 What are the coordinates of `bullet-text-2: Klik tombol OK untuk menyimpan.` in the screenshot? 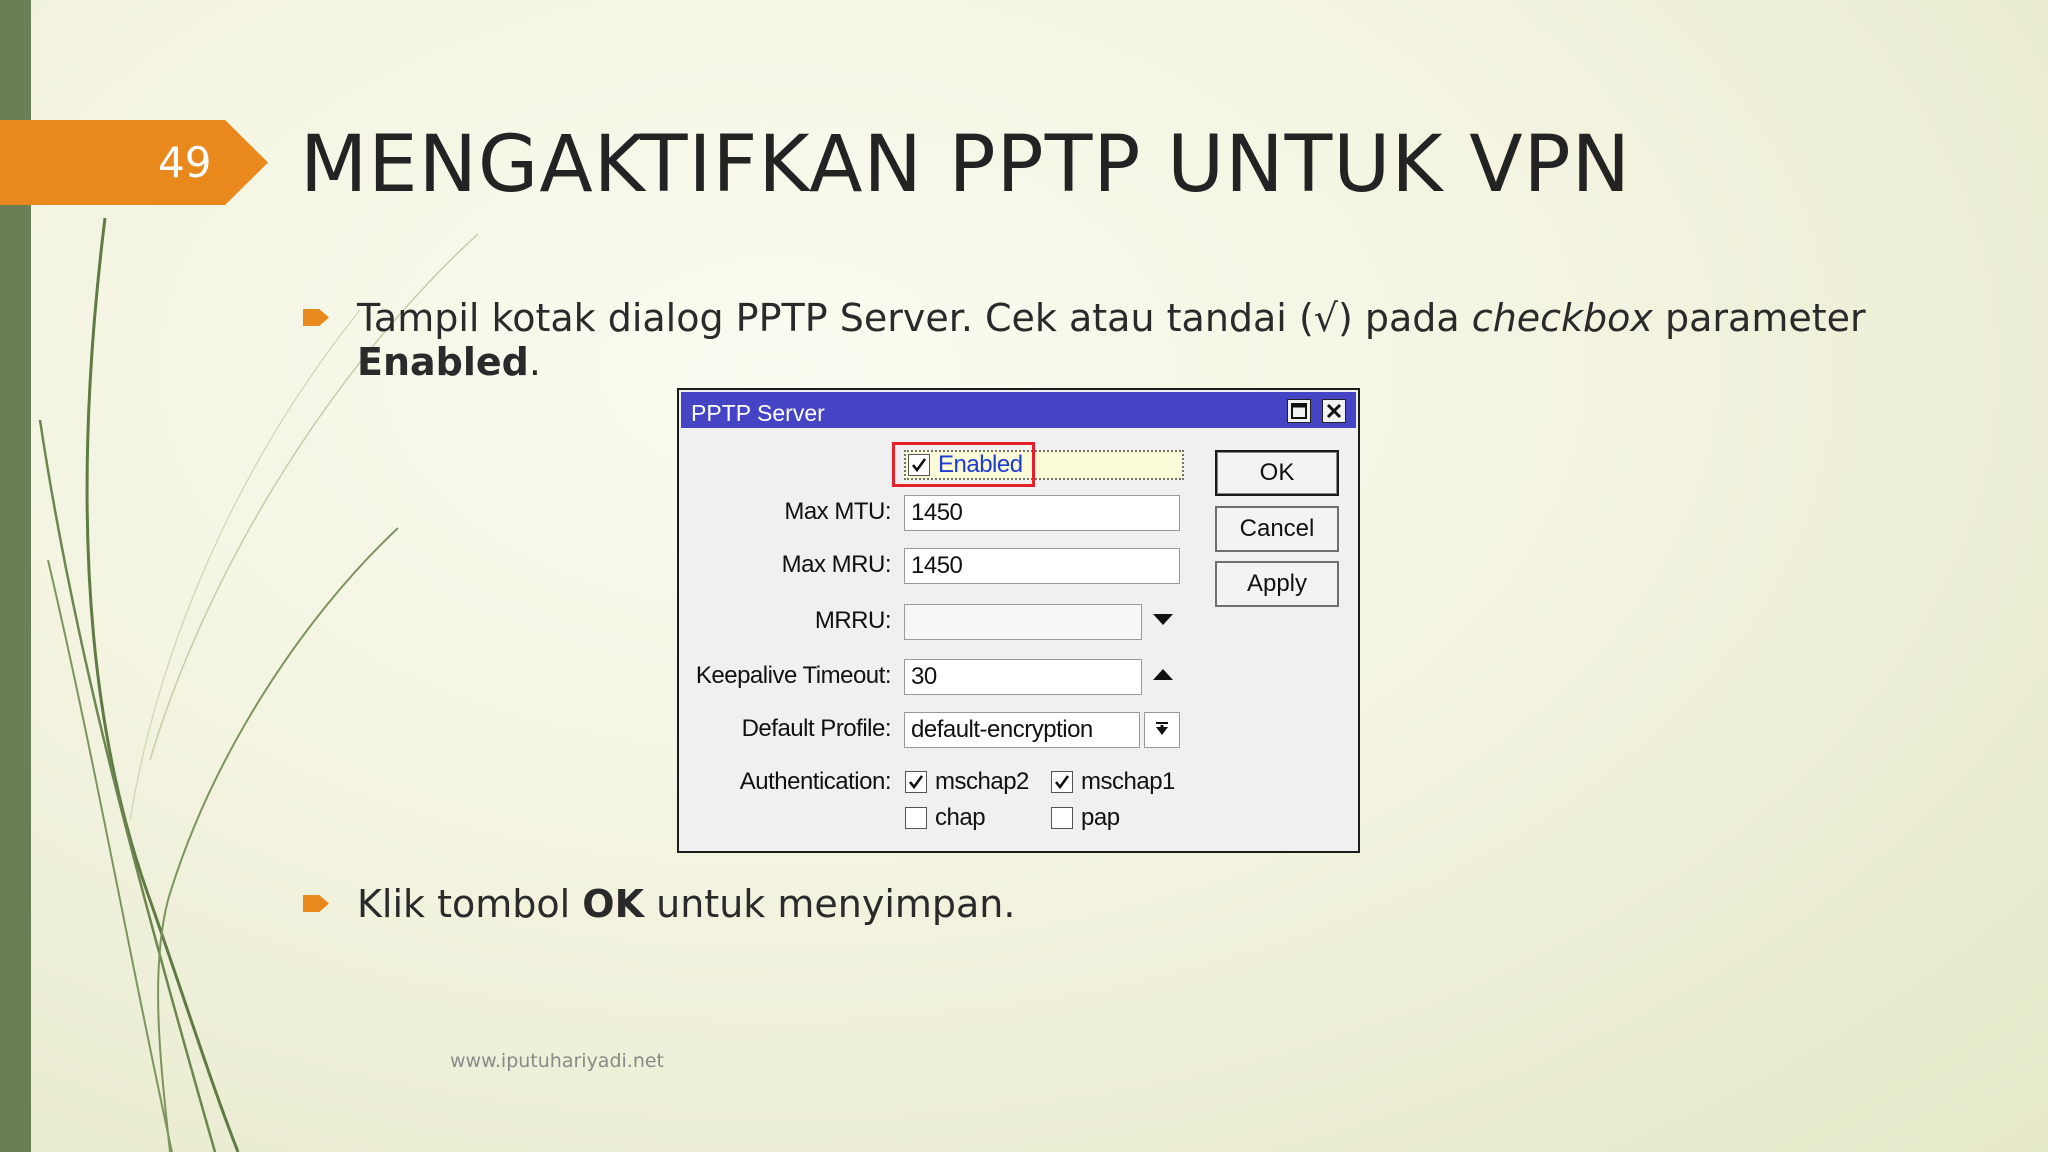 It's located at (686, 904).